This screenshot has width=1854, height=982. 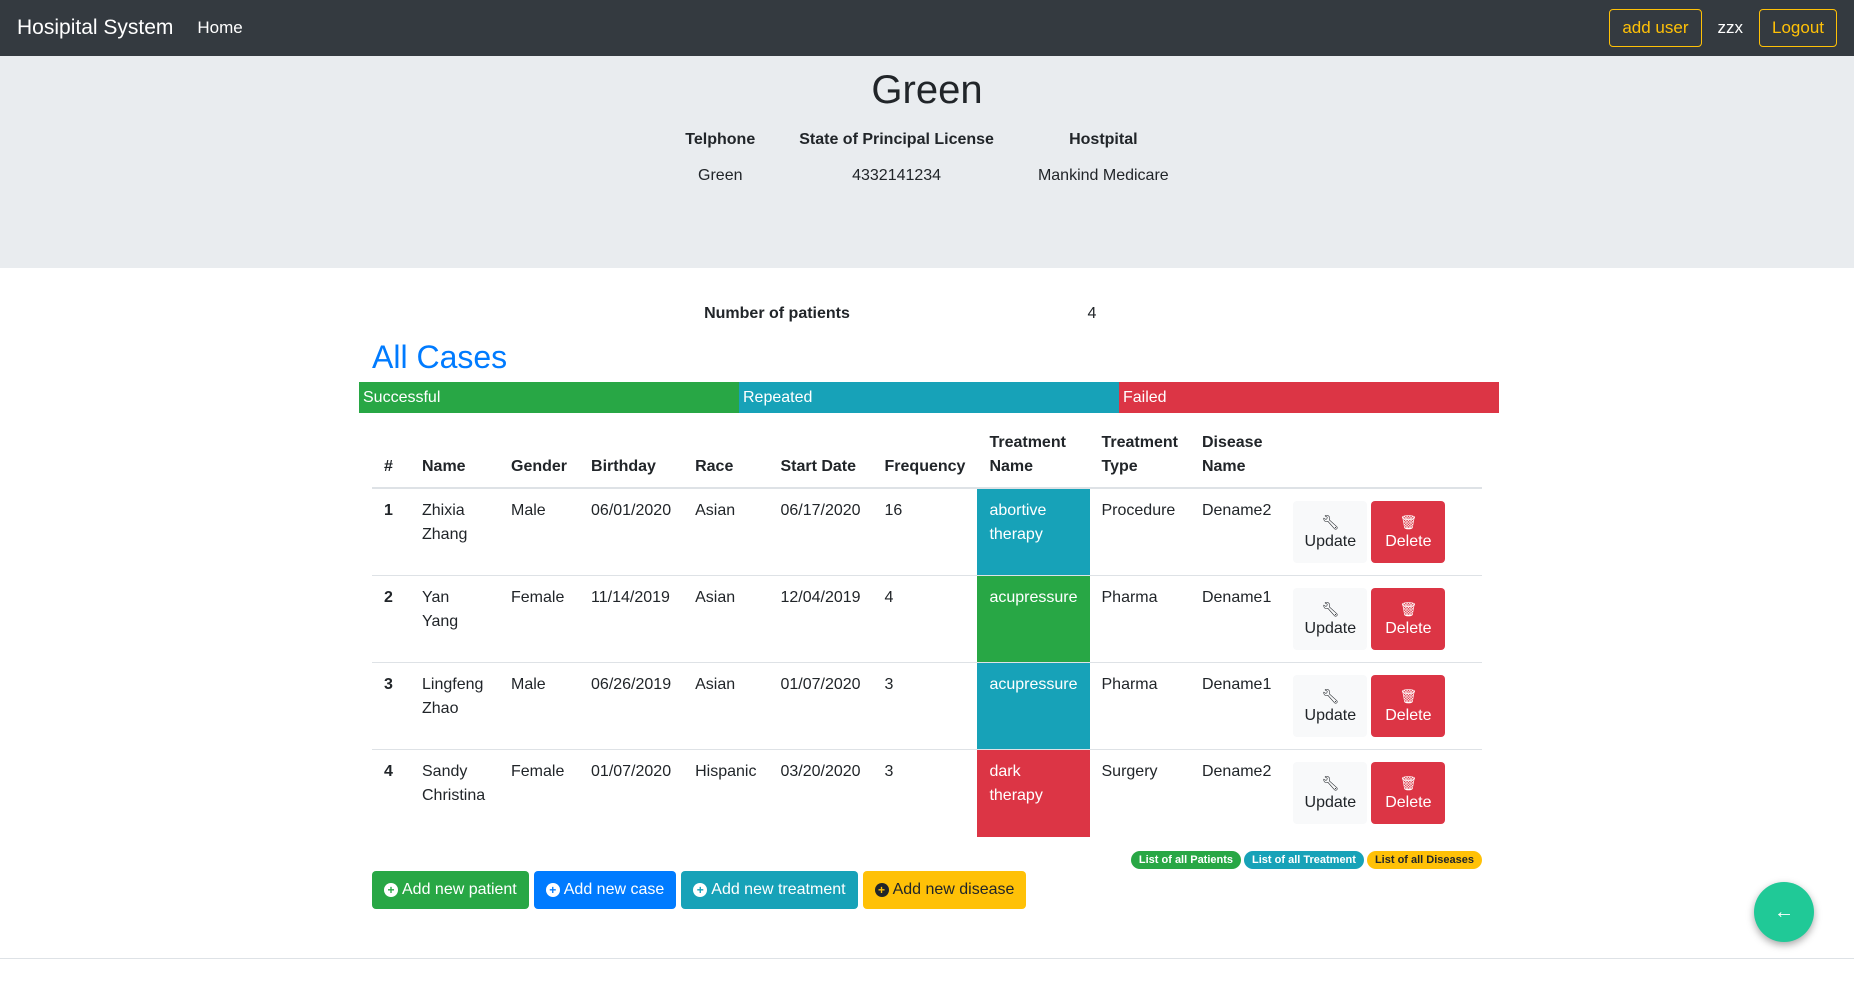 What do you see at coordinates (1382, 456) in the screenshot?
I see `col-actions` at bounding box center [1382, 456].